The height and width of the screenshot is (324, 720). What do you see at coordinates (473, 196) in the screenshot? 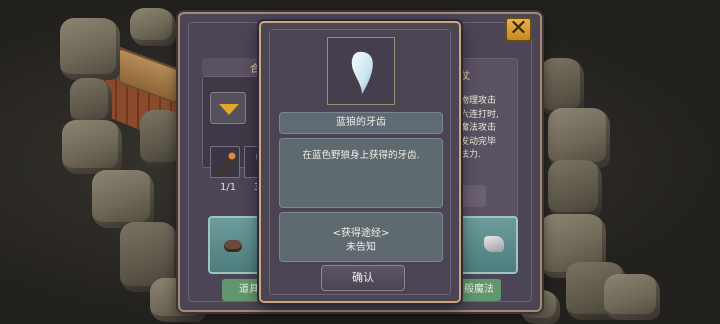
I see `right-section-button` at bounding box center [473, 196].